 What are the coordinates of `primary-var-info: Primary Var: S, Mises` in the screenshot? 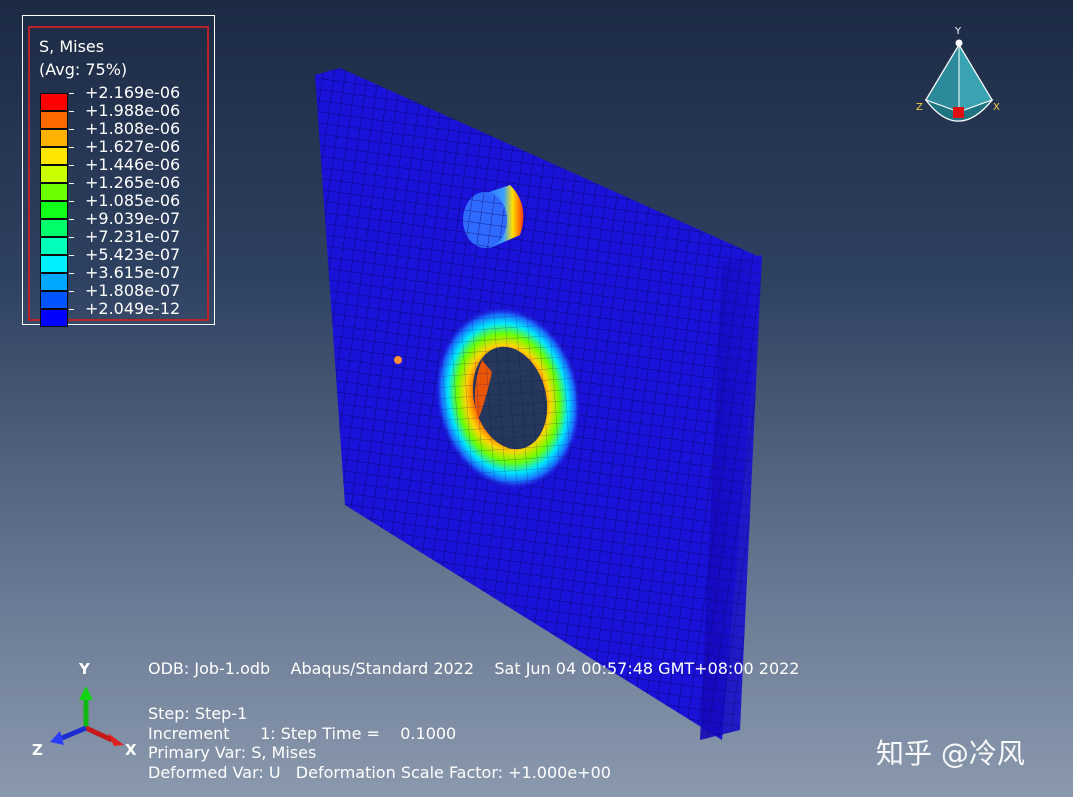 It's located at (232, 752).